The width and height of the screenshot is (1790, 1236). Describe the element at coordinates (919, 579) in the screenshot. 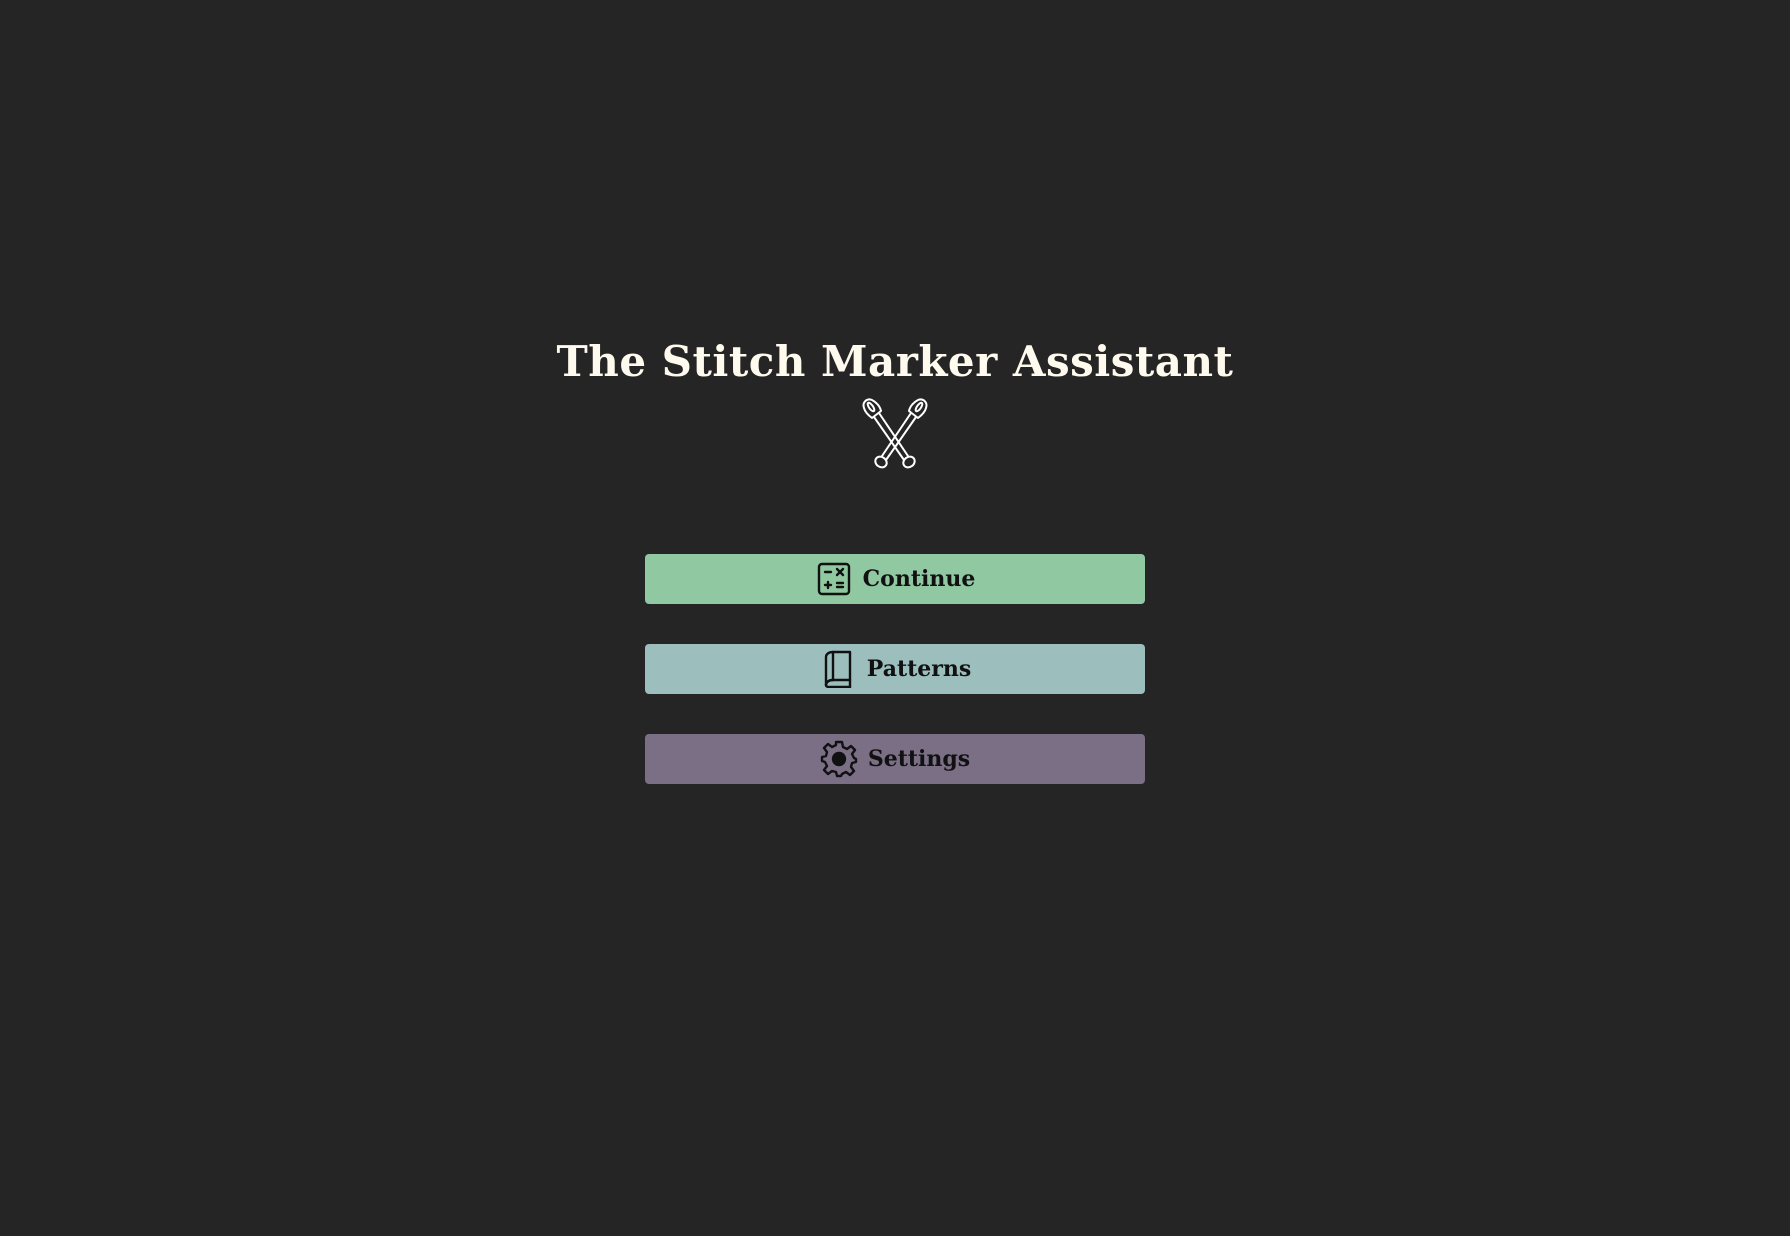

I see `continue-button-label: Continue` at that location.